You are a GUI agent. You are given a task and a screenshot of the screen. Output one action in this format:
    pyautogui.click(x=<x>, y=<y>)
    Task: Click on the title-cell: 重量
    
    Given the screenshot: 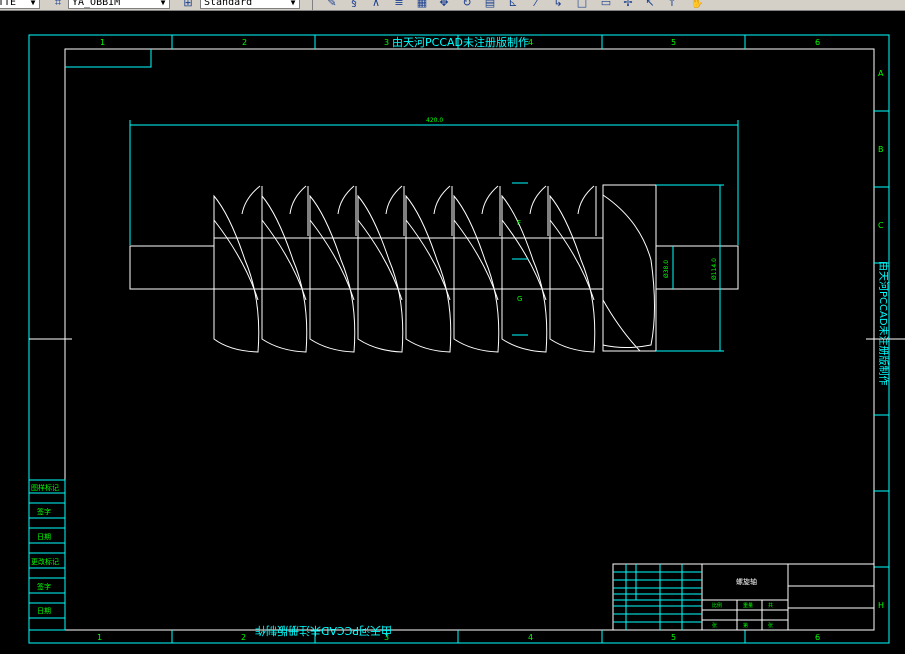 What is the action you would take?
    pyautogui.click(x=748, y=605)
    